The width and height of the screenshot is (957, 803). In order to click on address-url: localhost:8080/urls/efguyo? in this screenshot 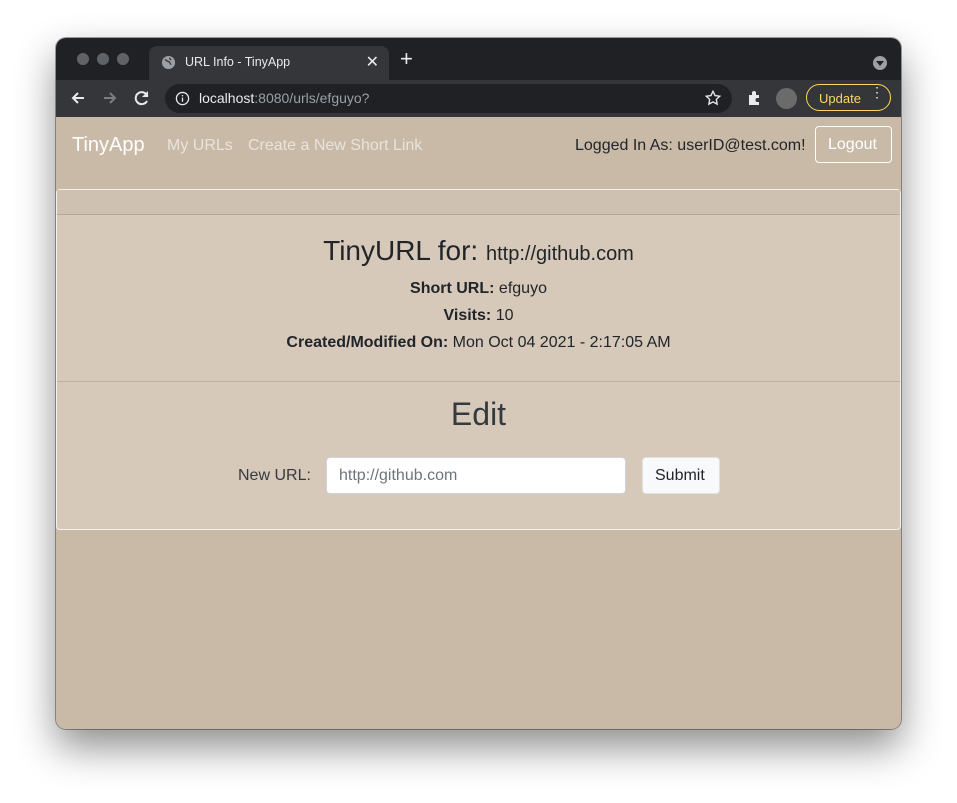, I will do `click(284, 98)`.